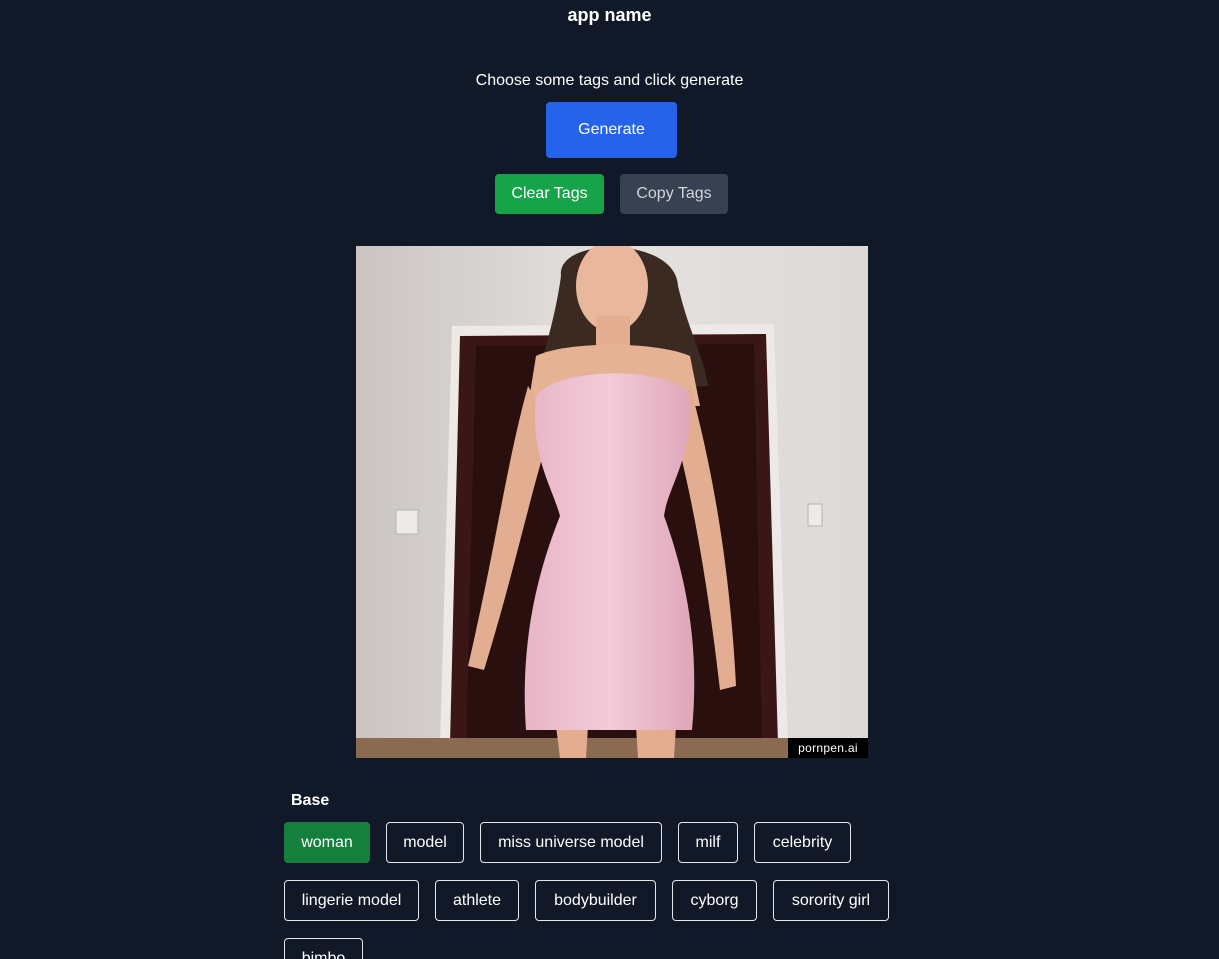  Describe the element at coordinates (708, 842) in the screenshot. I see `tag-milf: milf` at that location.